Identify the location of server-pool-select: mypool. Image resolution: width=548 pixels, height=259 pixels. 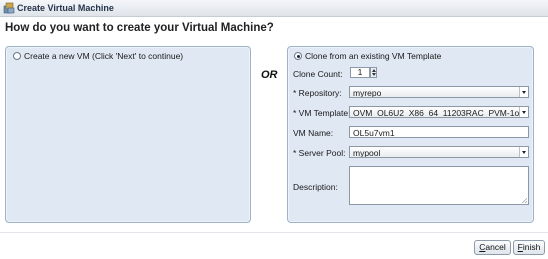
(439, 152).